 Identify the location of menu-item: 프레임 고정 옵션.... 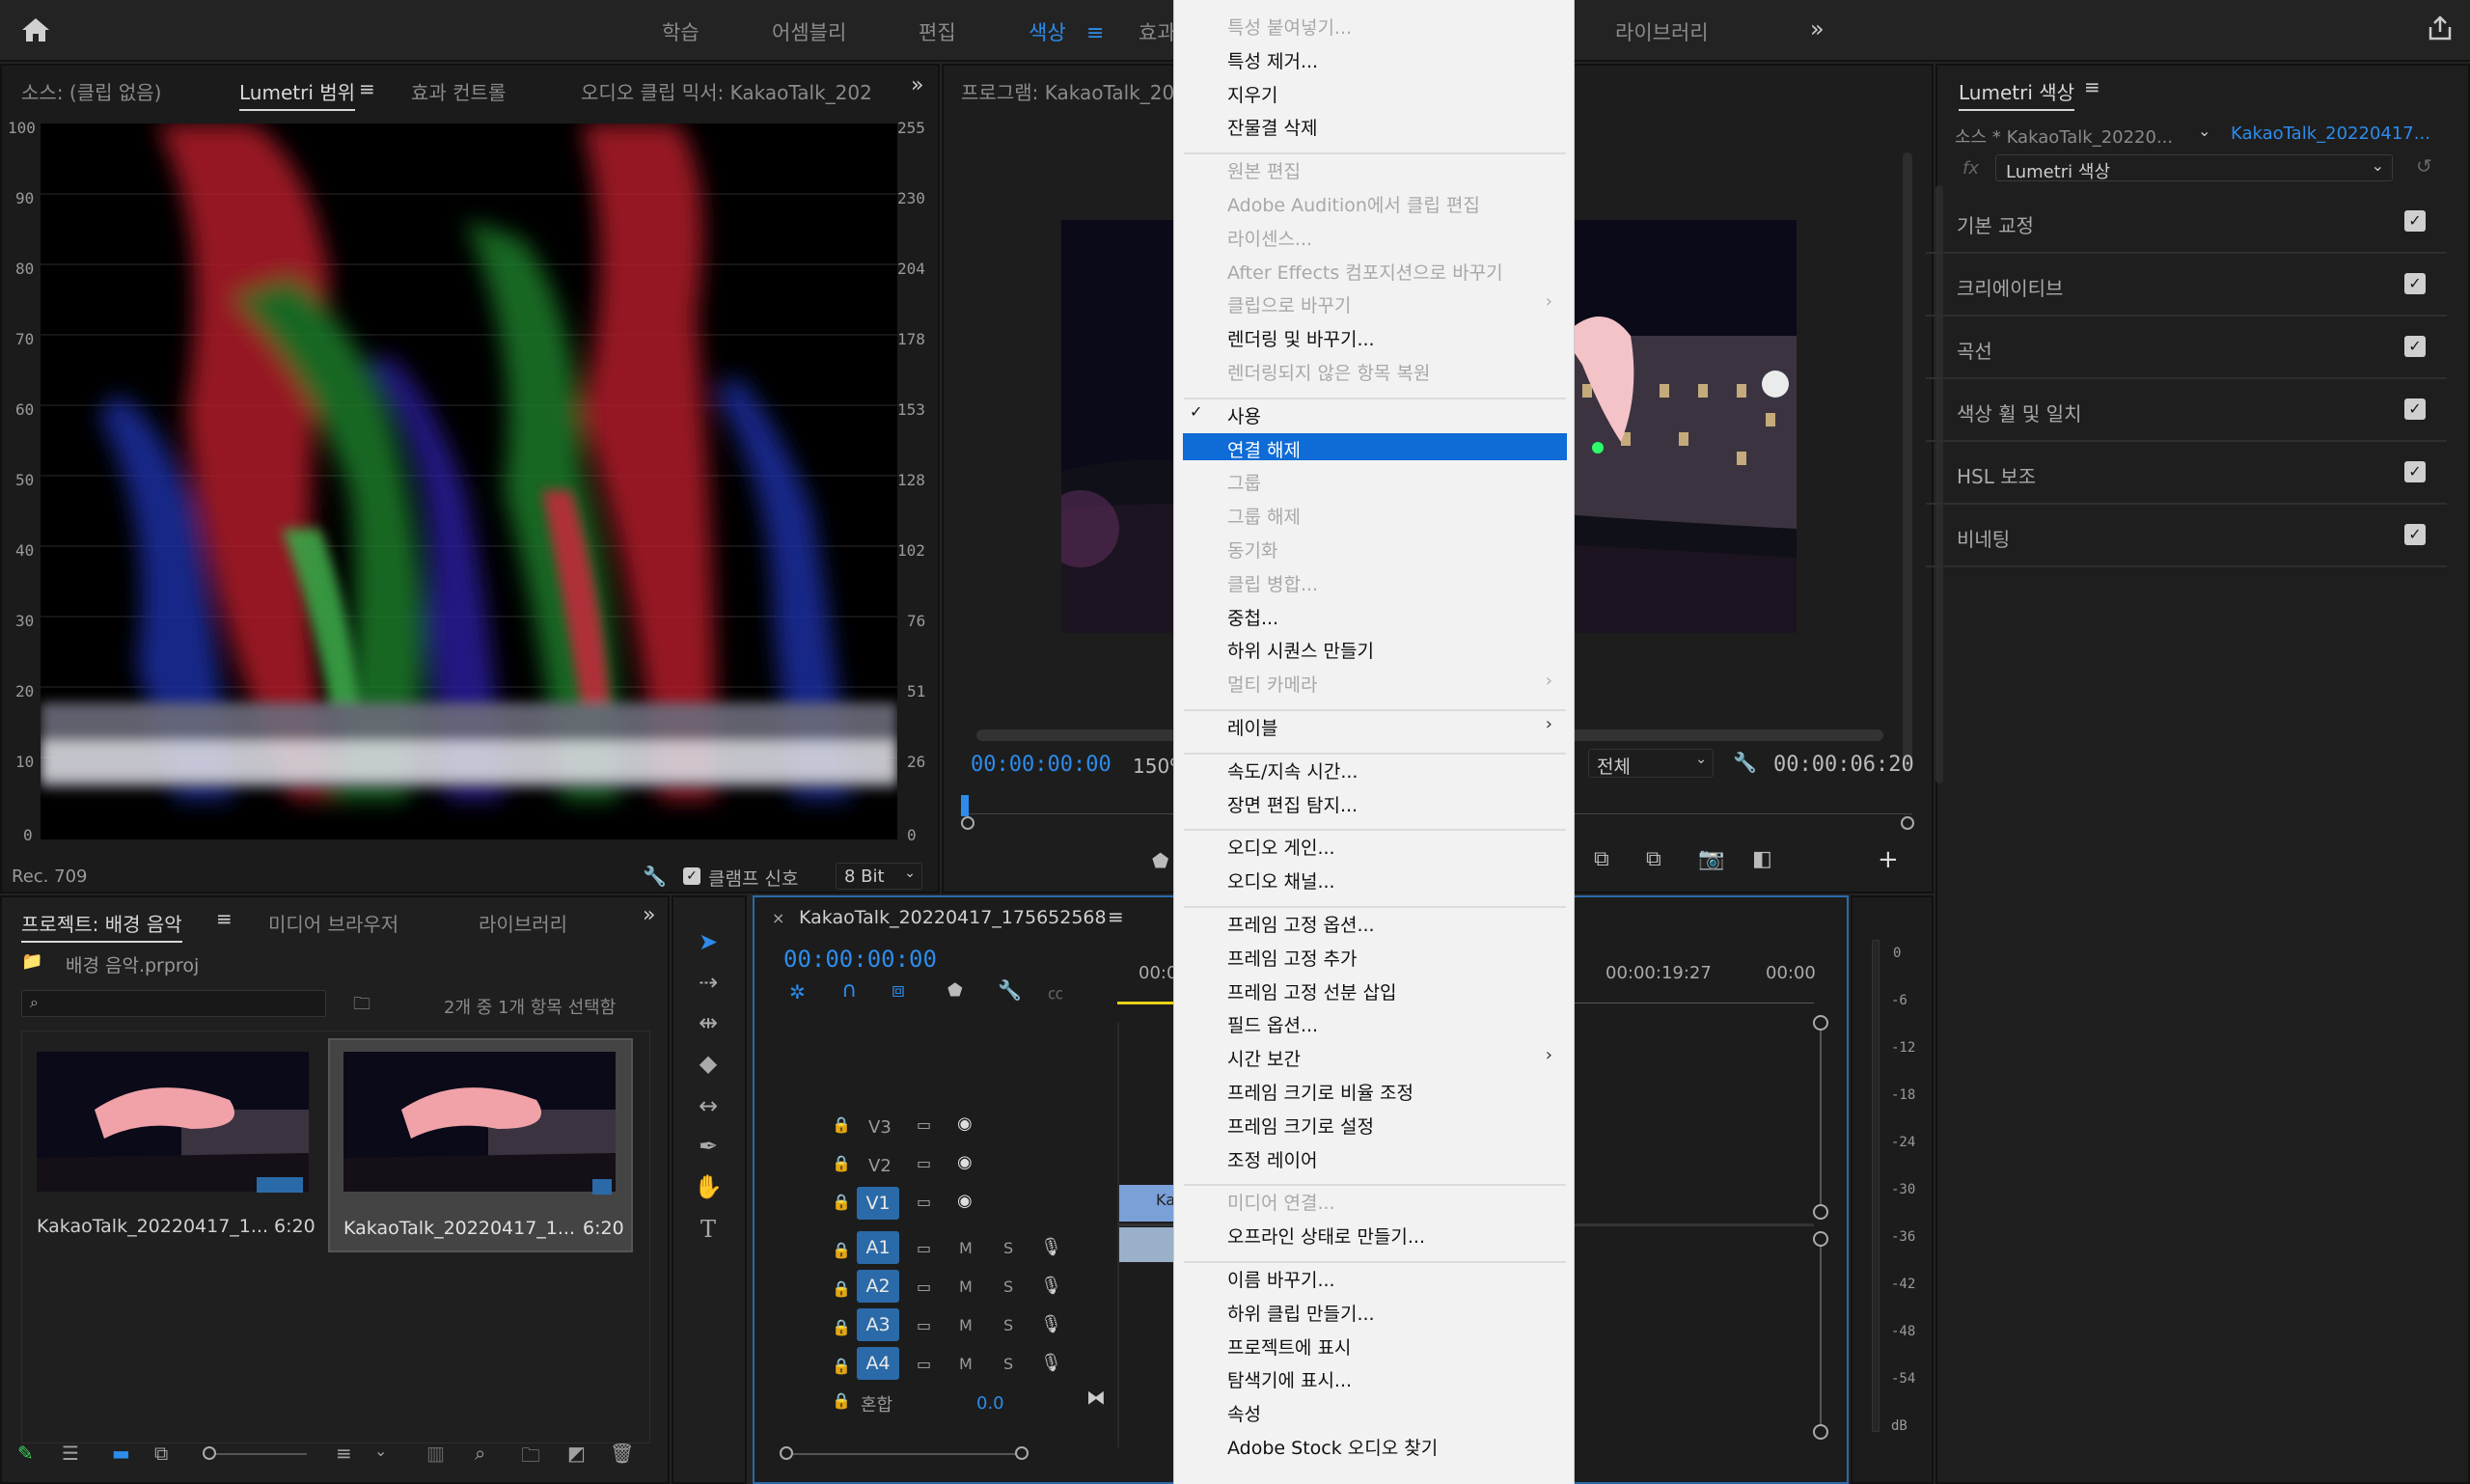
(1301, 924).